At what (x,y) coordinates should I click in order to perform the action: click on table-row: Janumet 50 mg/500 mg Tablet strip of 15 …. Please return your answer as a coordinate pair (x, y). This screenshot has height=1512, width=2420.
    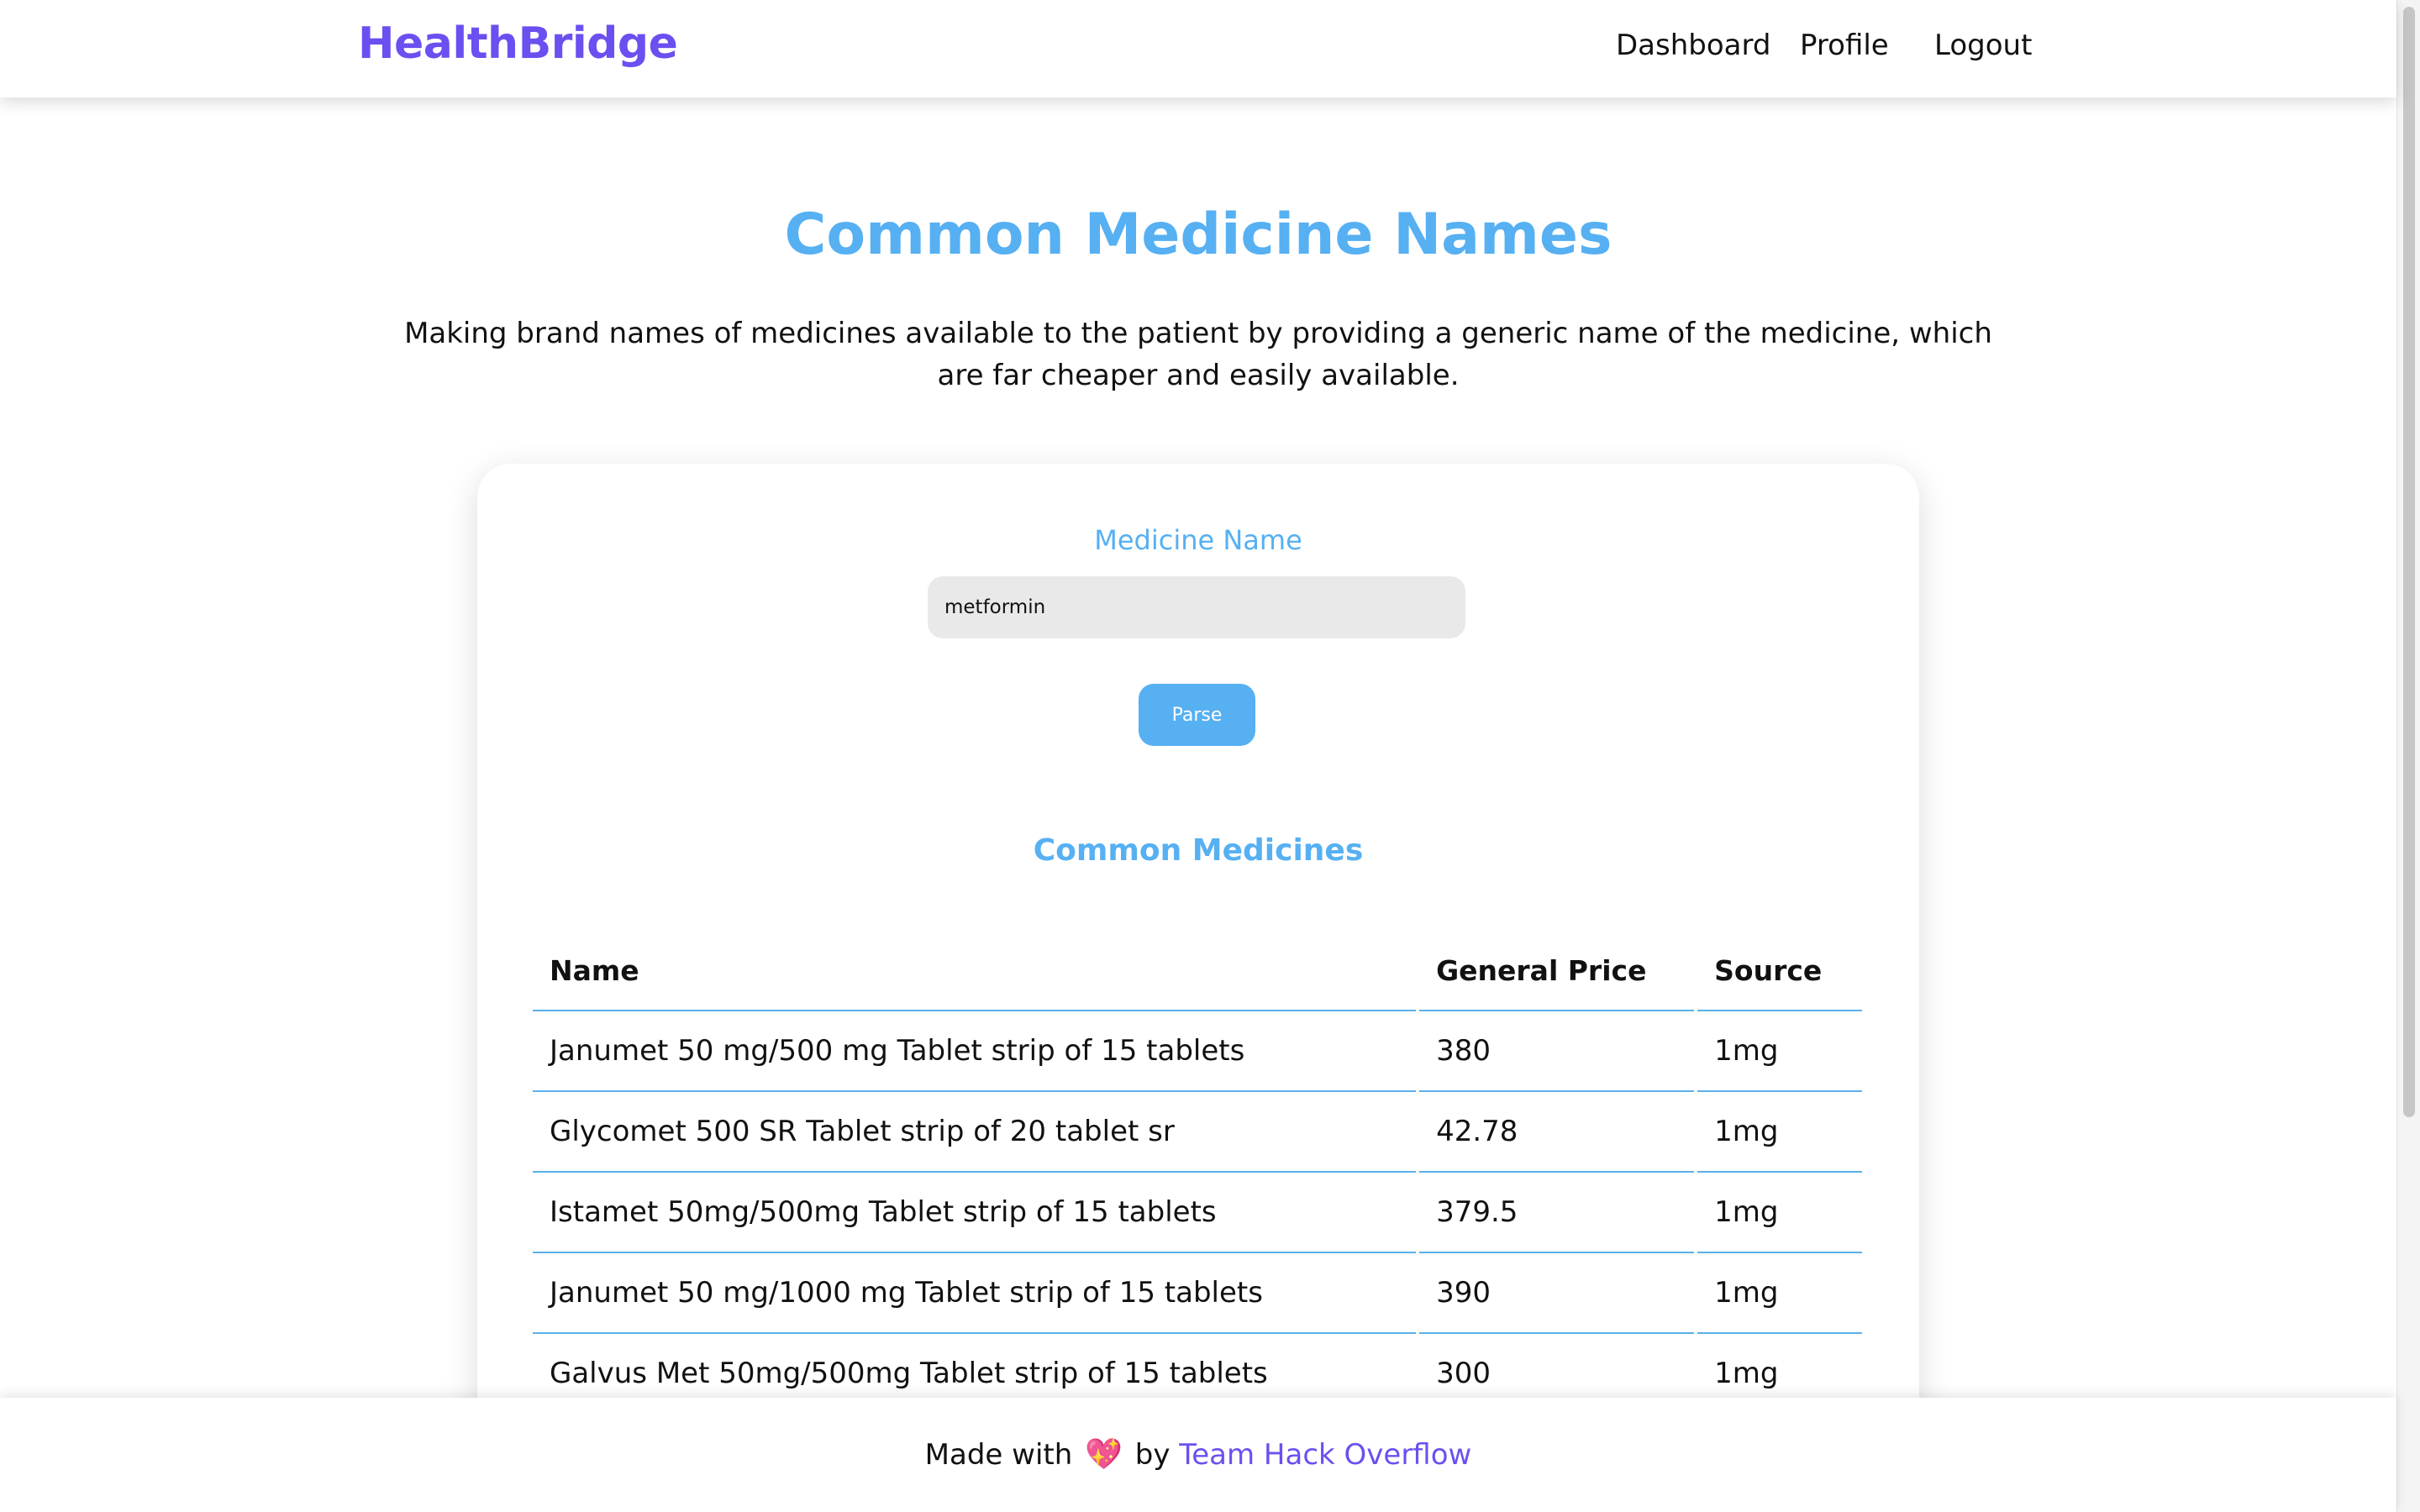
    Looking at the image, I should click on (1197, 1051).